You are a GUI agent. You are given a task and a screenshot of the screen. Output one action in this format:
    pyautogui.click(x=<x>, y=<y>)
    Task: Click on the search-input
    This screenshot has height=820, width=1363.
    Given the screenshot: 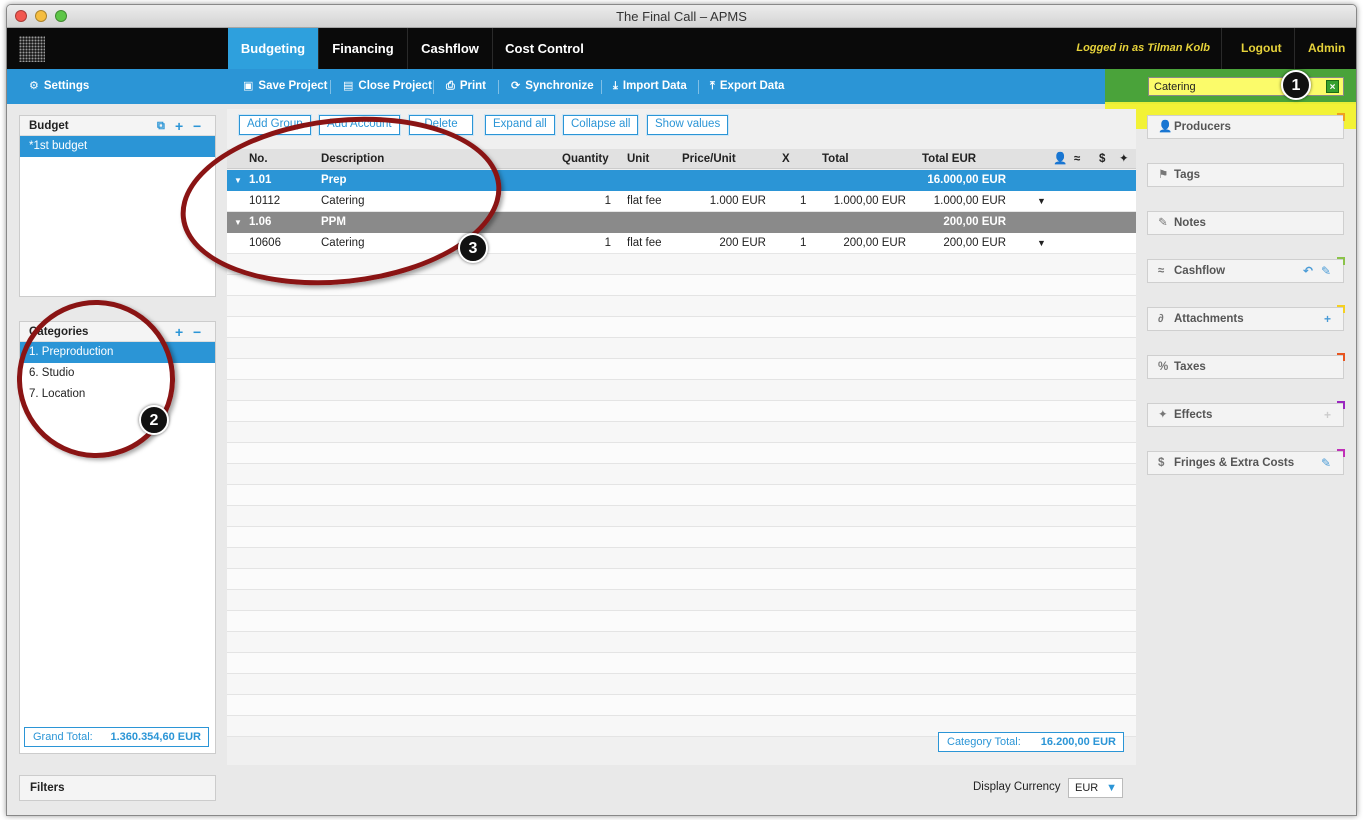 What is the action you would take?
    pyautogui.click(x=1246, y=86)
    